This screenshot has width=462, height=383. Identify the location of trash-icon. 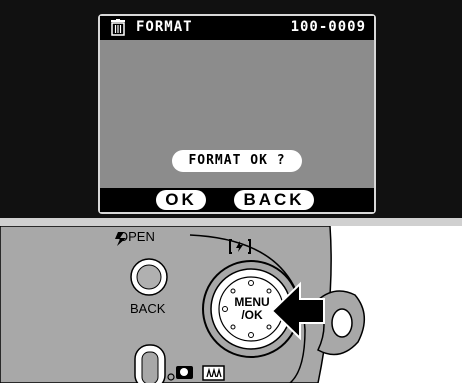
(118, 27).